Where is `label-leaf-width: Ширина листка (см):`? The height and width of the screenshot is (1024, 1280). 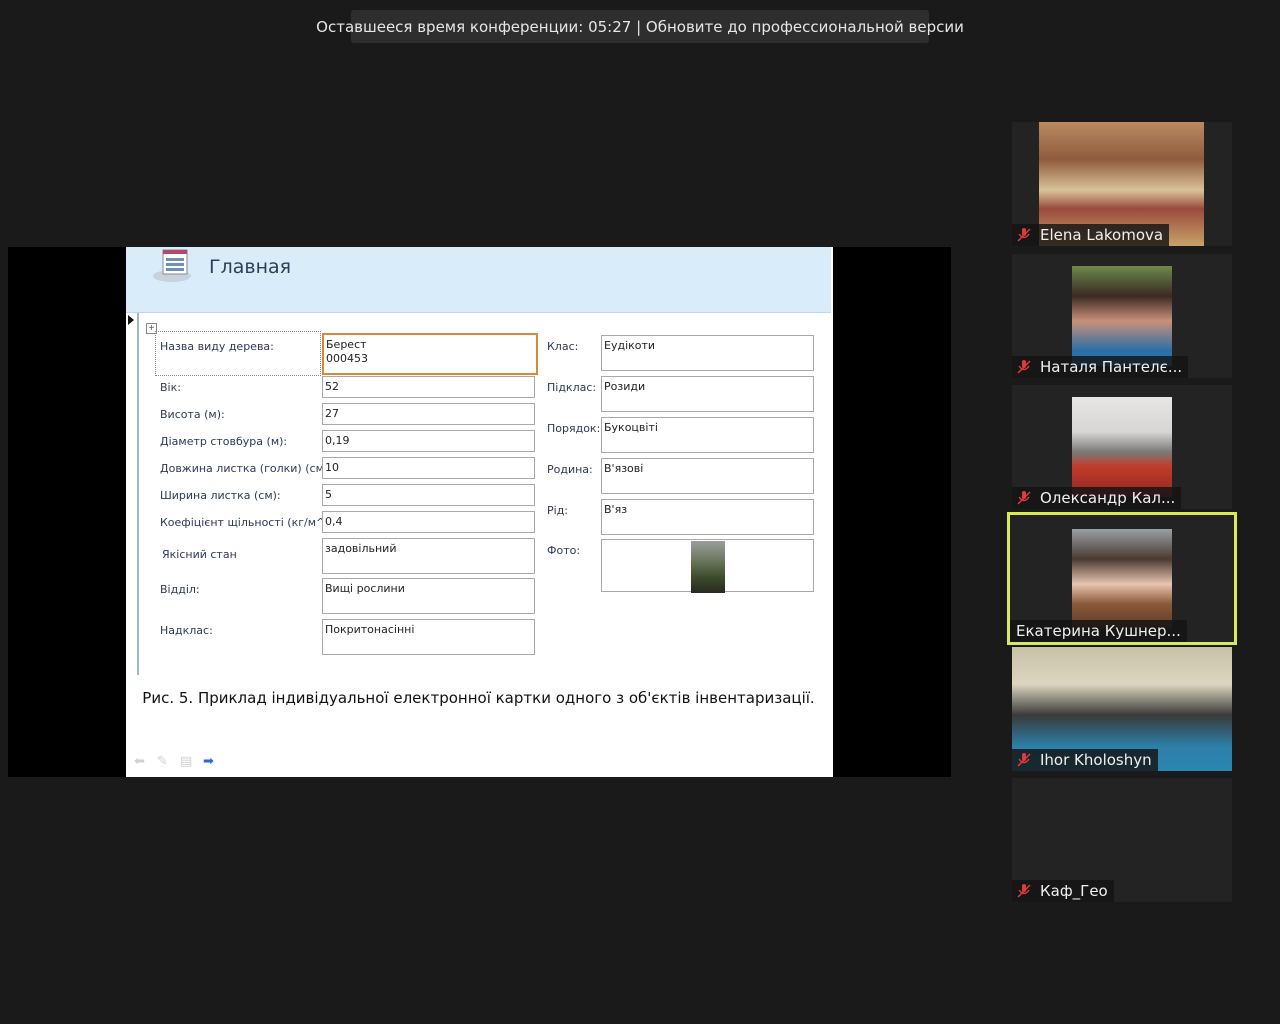 label-leaf-width: Ширина листка (см): is located at coordinates (220, 495).